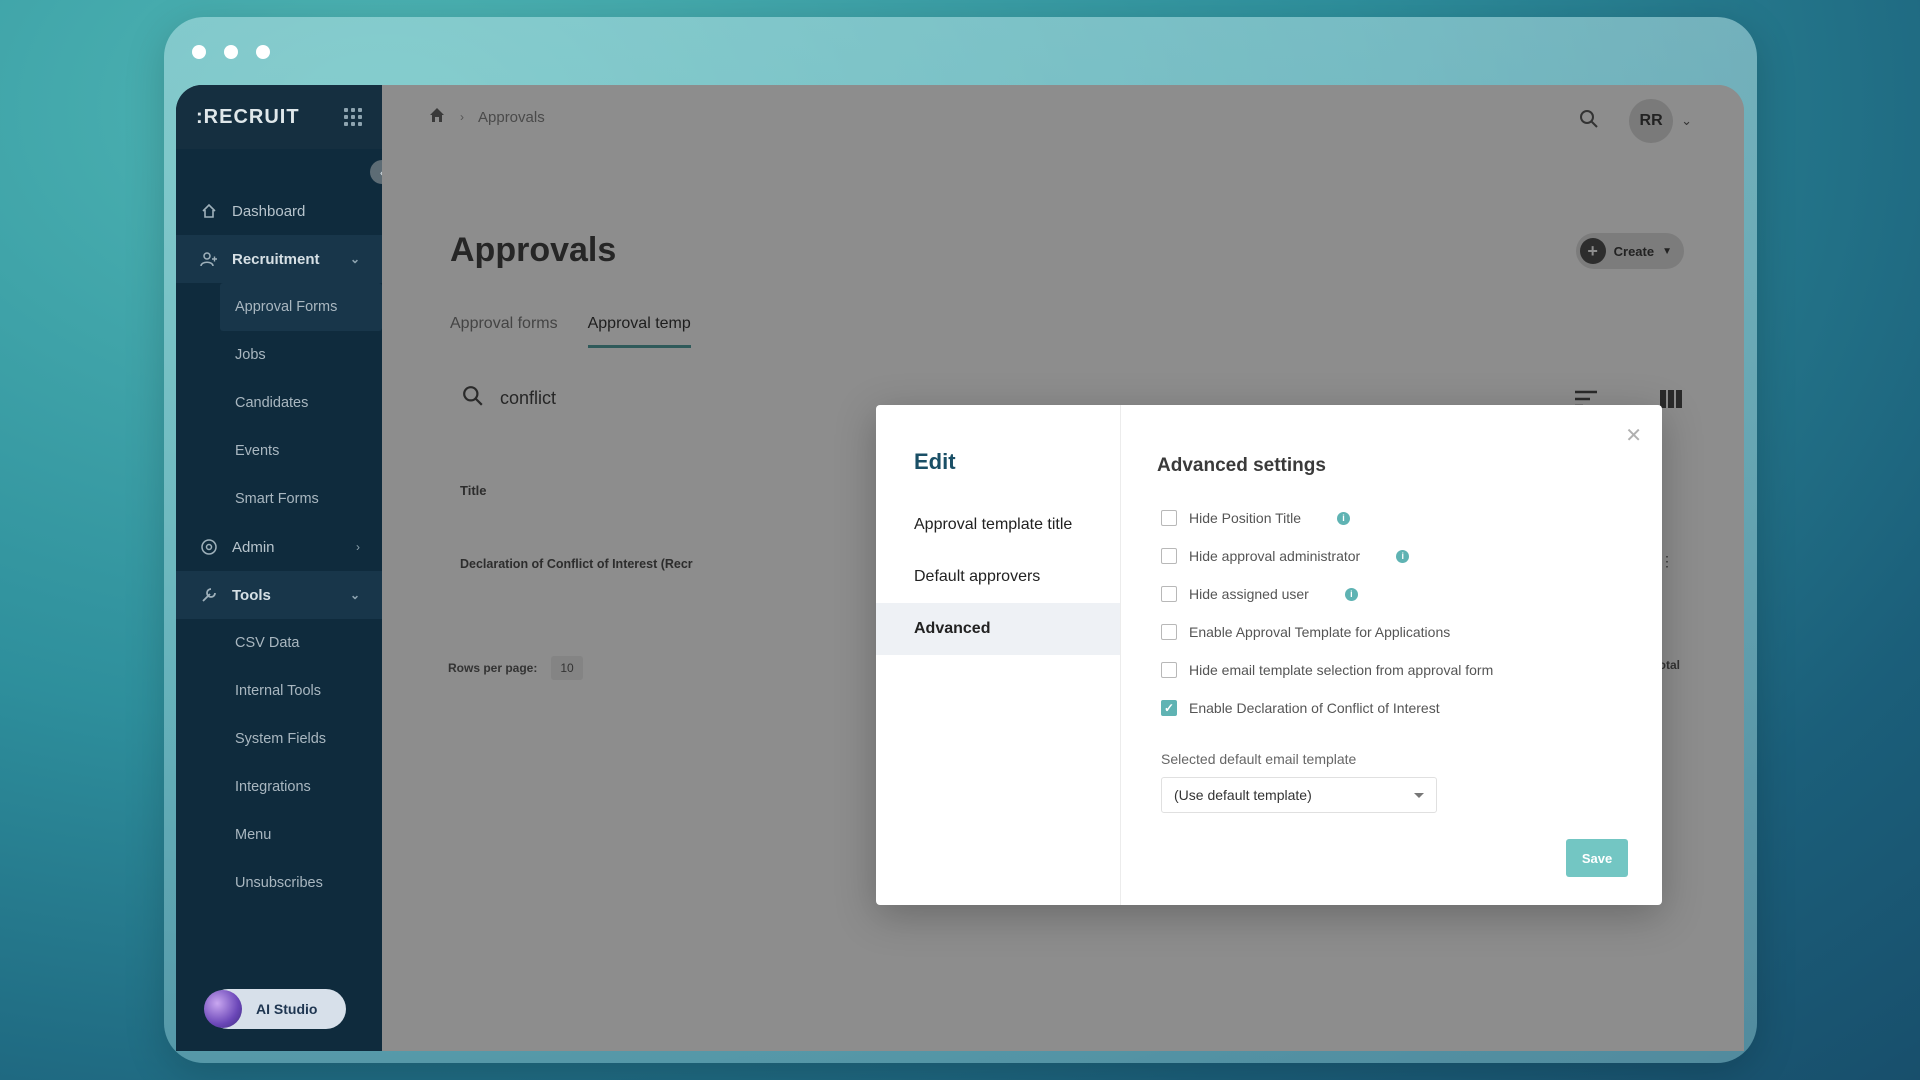 The width and height of the screenshot is (1920, 1080). I want to click on topbar: › Approvals, so click(1063, 117).